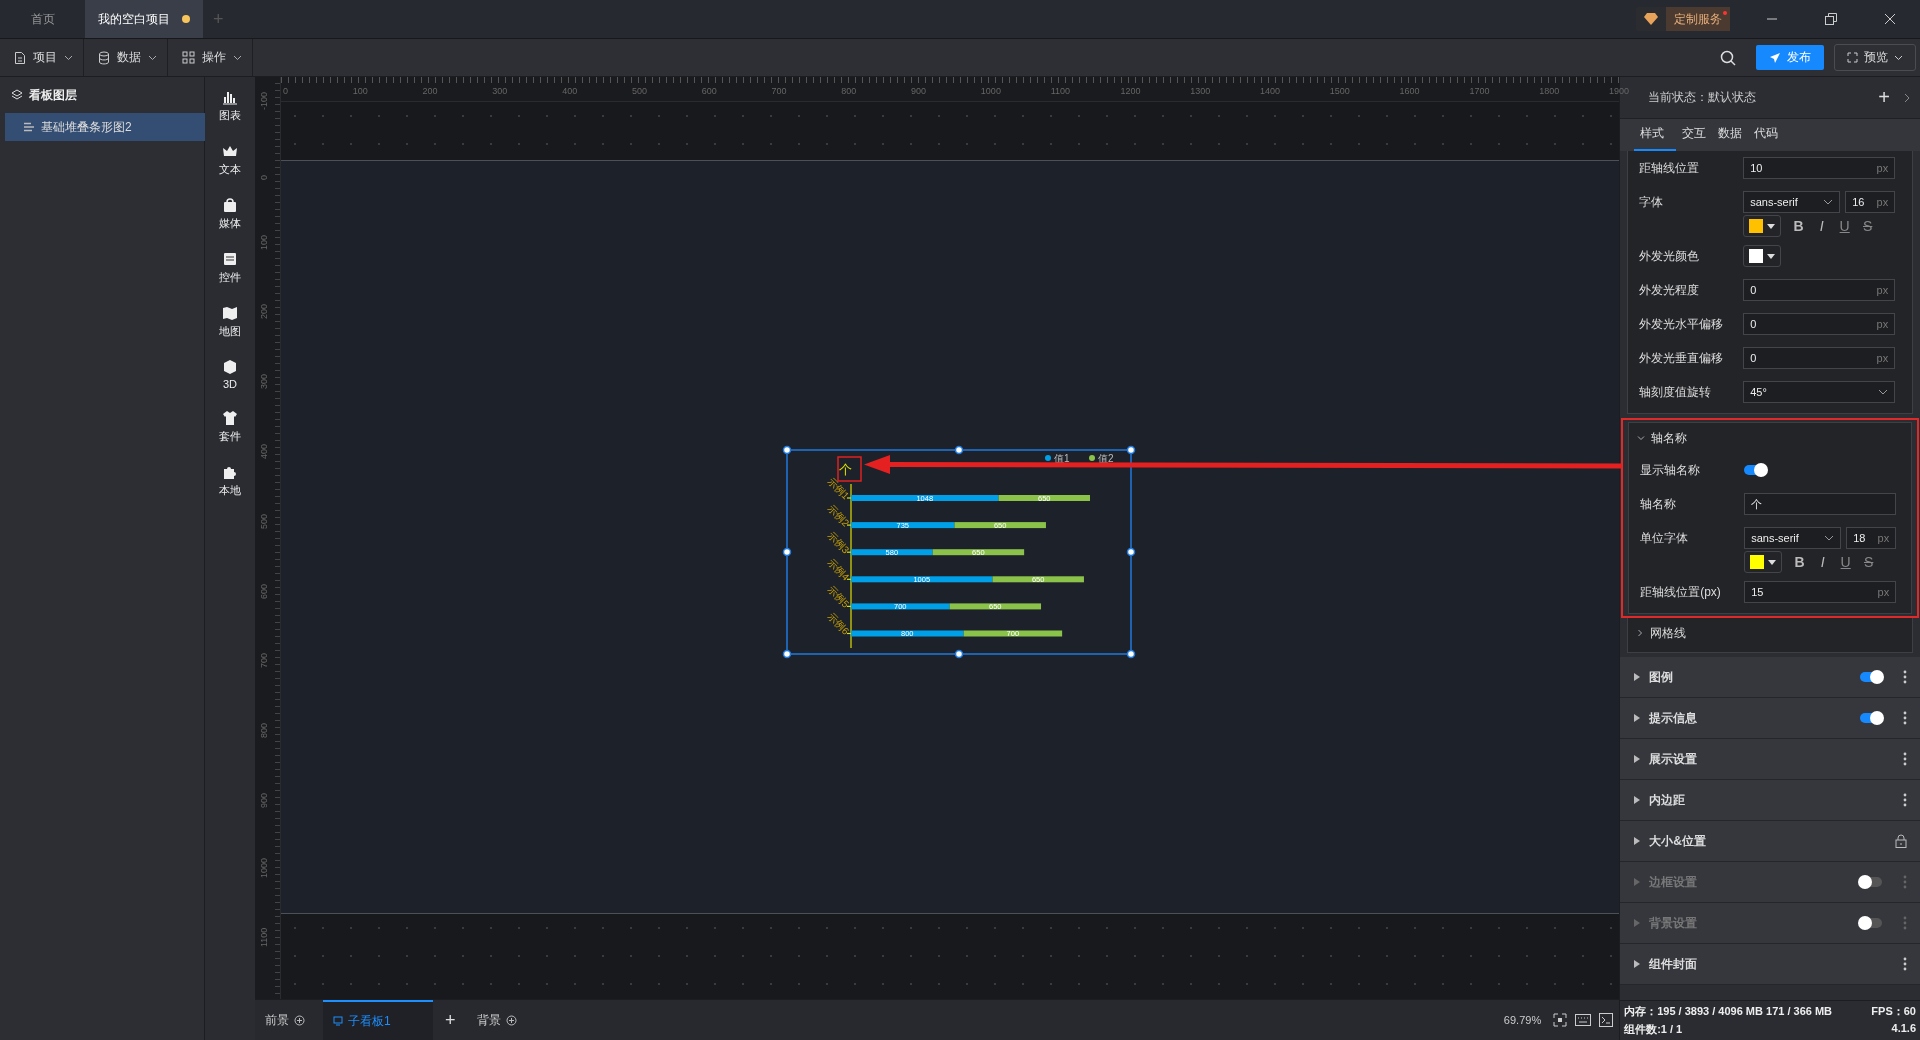  I want to click on terminal-icon, so click(1606, 1020).